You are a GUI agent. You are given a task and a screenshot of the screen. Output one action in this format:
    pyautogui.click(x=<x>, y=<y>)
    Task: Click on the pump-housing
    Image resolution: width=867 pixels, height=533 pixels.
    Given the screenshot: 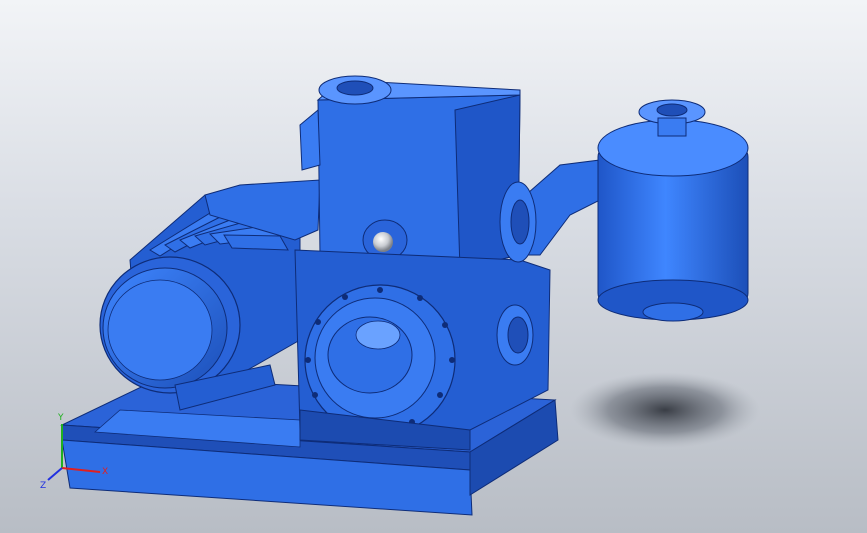 What is the action you would take?
    pyautogui.click(x=410, y=173)
    